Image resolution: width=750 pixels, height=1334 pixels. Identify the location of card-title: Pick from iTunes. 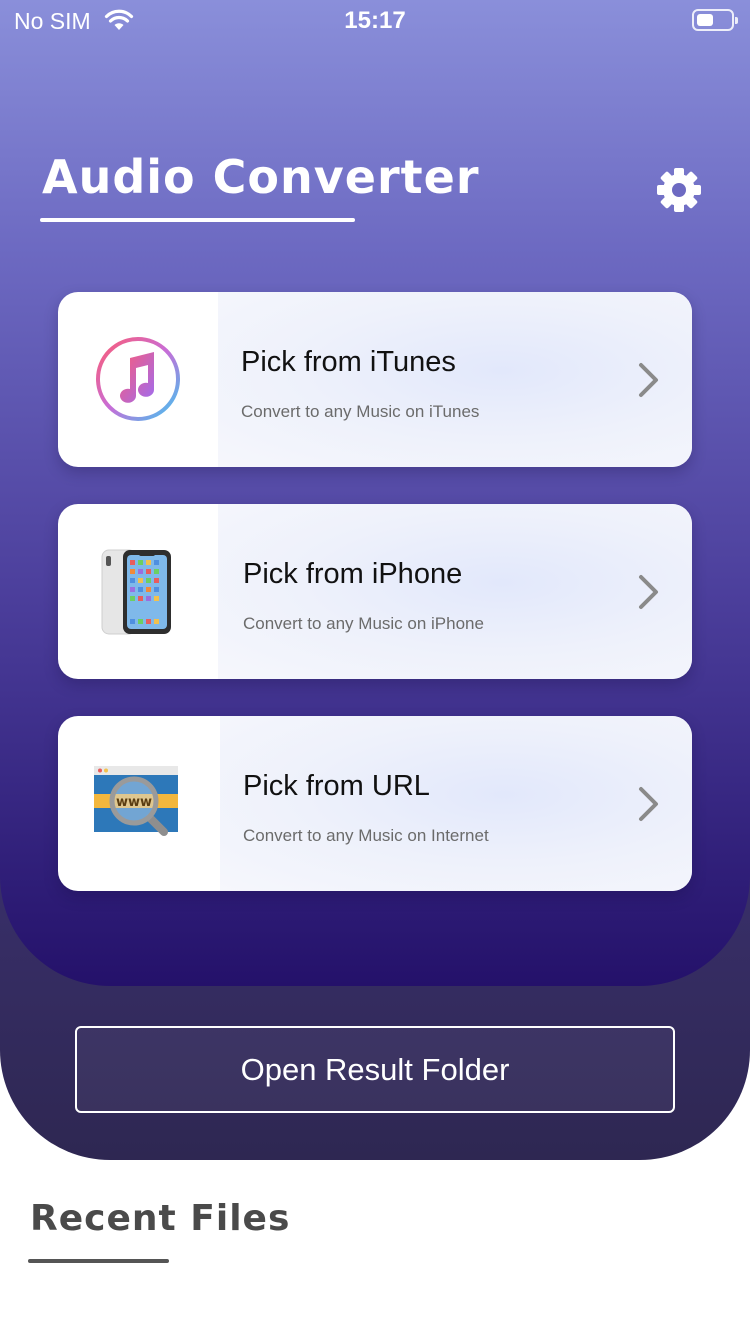
(348, 362).